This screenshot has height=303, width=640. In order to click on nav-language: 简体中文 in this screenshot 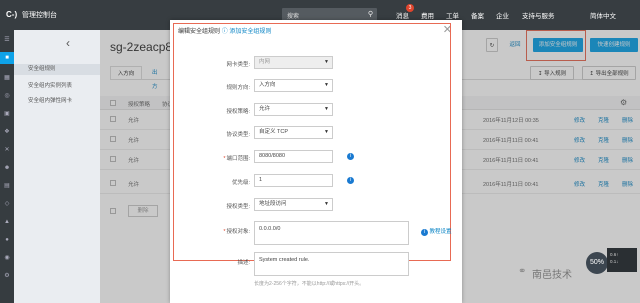, I will do `click(603, 15)`.